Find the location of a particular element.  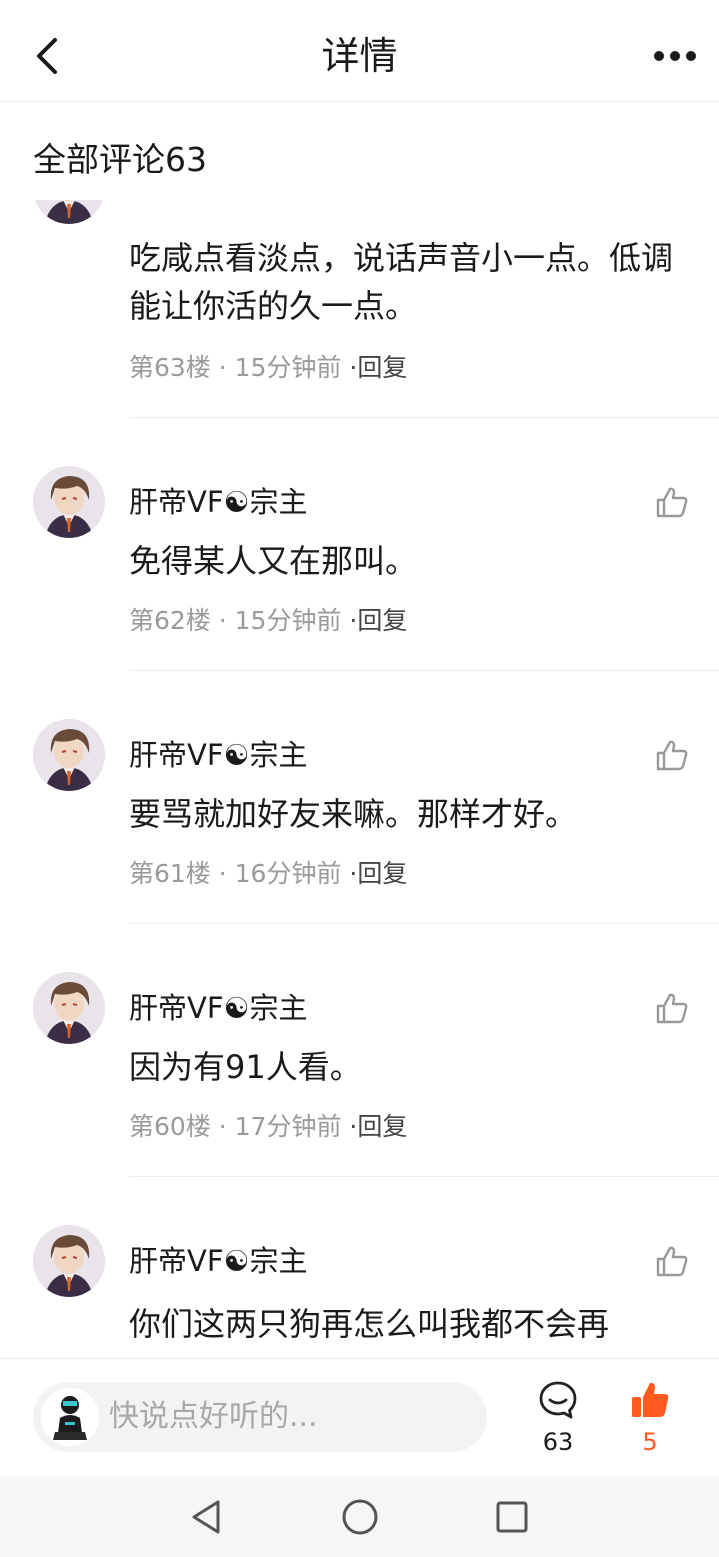

thumbs-up-filled-icon is located at coordinates (650, 1399).